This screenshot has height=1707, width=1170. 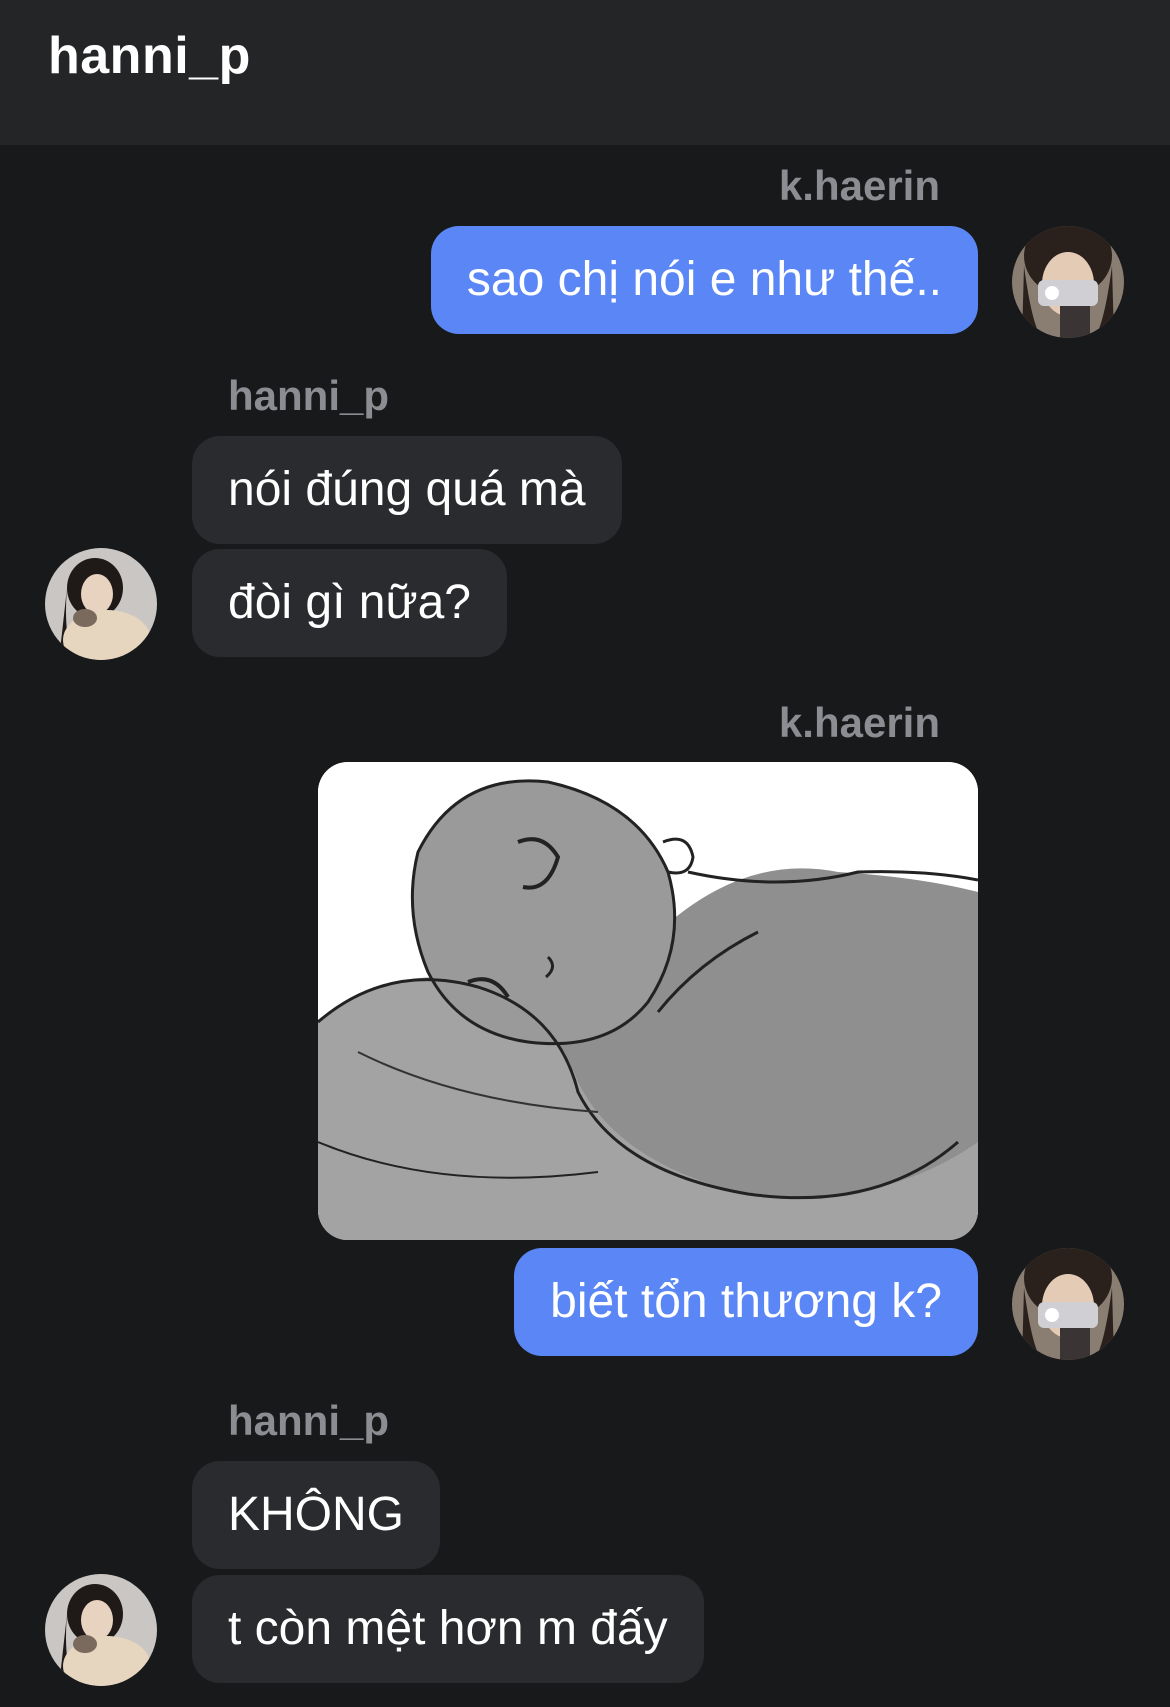 What do you see at coordinates (149, 56) in the screenshot?
I see `chat-title: hanni_p` at bounding box center [149, 56].